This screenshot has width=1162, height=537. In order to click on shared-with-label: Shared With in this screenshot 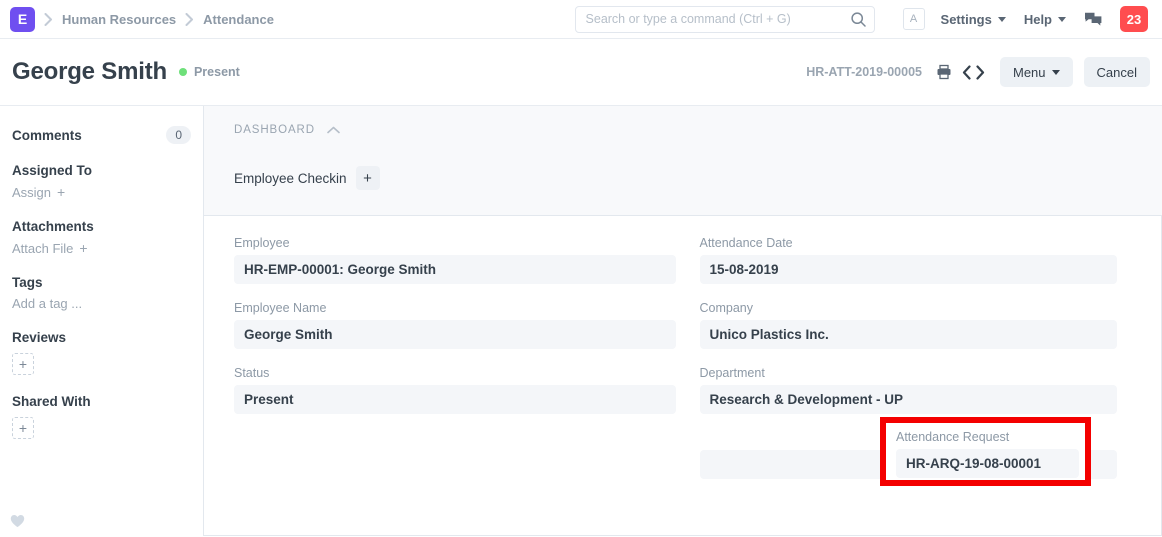, I will do `click(51, 401)`.